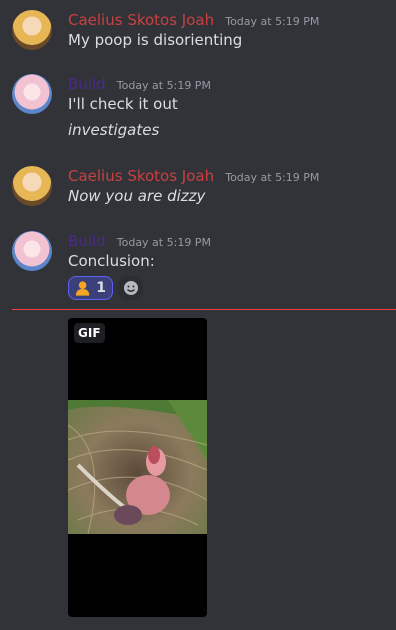  I want to click on message-text: Conclusion:, so click(111, 261).